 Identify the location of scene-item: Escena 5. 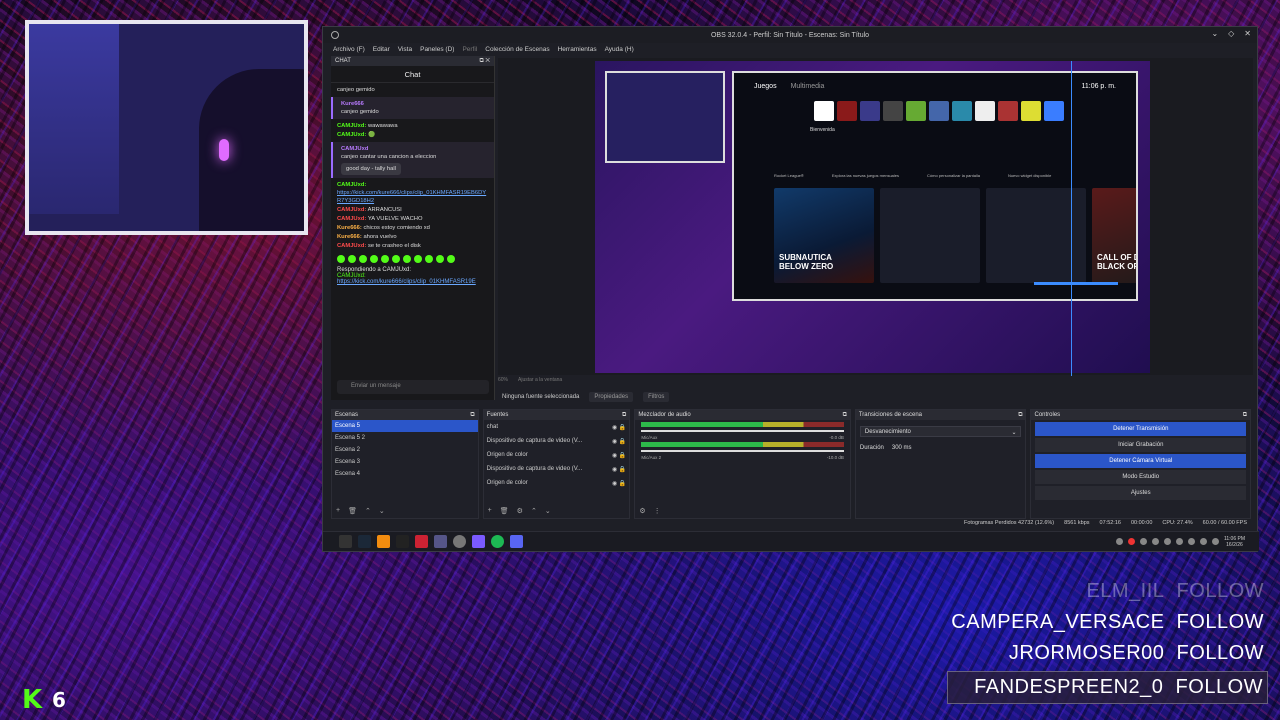
(405, 426).